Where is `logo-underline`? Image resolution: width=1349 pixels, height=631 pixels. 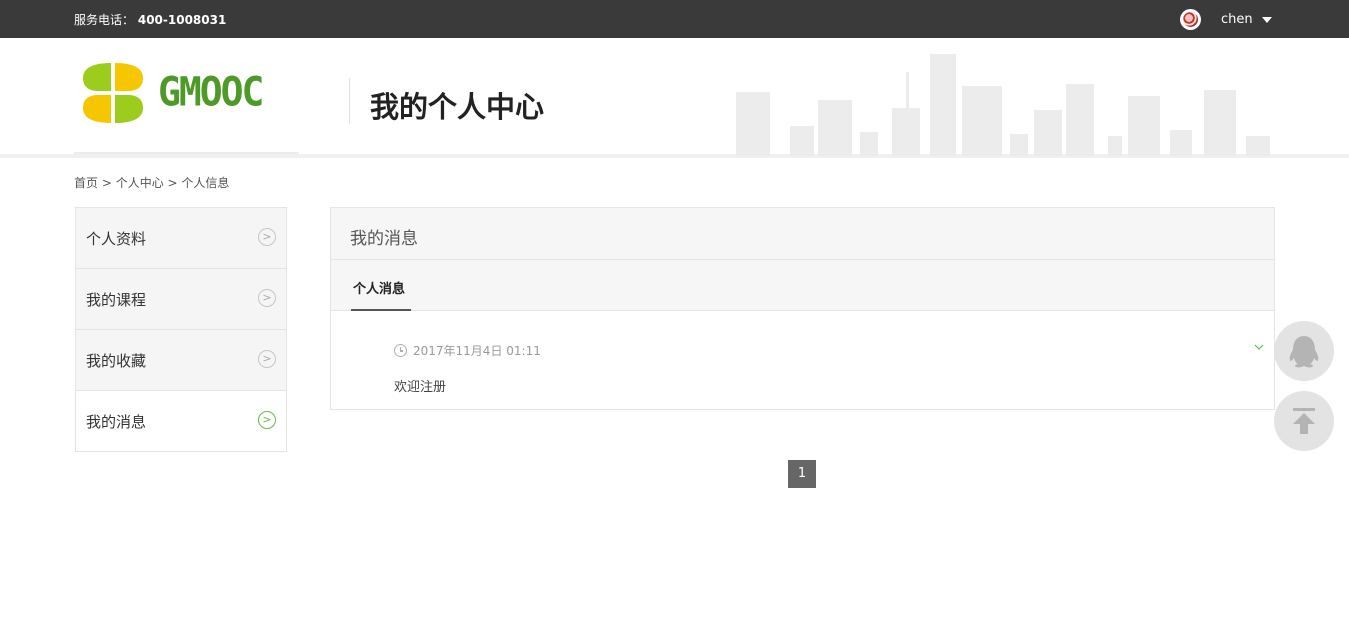
logo-underline is located at coordinates (186, 153).